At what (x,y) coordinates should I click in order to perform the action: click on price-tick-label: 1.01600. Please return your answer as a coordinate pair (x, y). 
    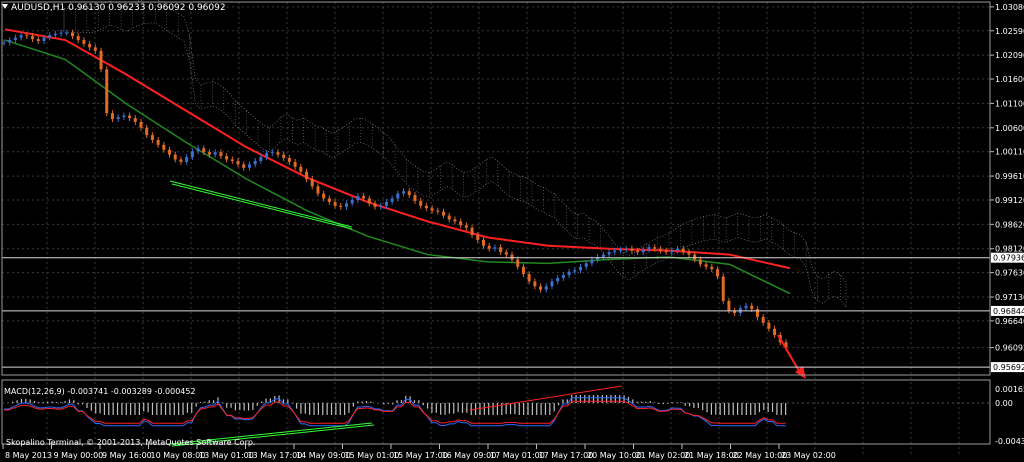
    Looking at the image, I should click on (1009, 79).